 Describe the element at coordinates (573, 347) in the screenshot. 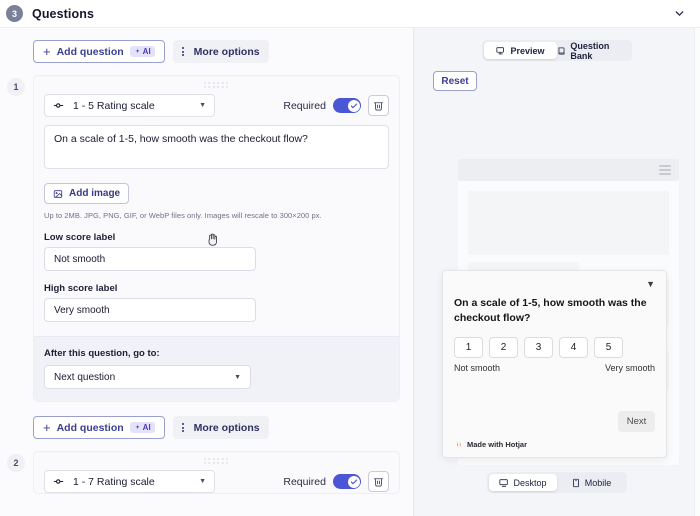

I see `rating-option-4: 4` at that location.